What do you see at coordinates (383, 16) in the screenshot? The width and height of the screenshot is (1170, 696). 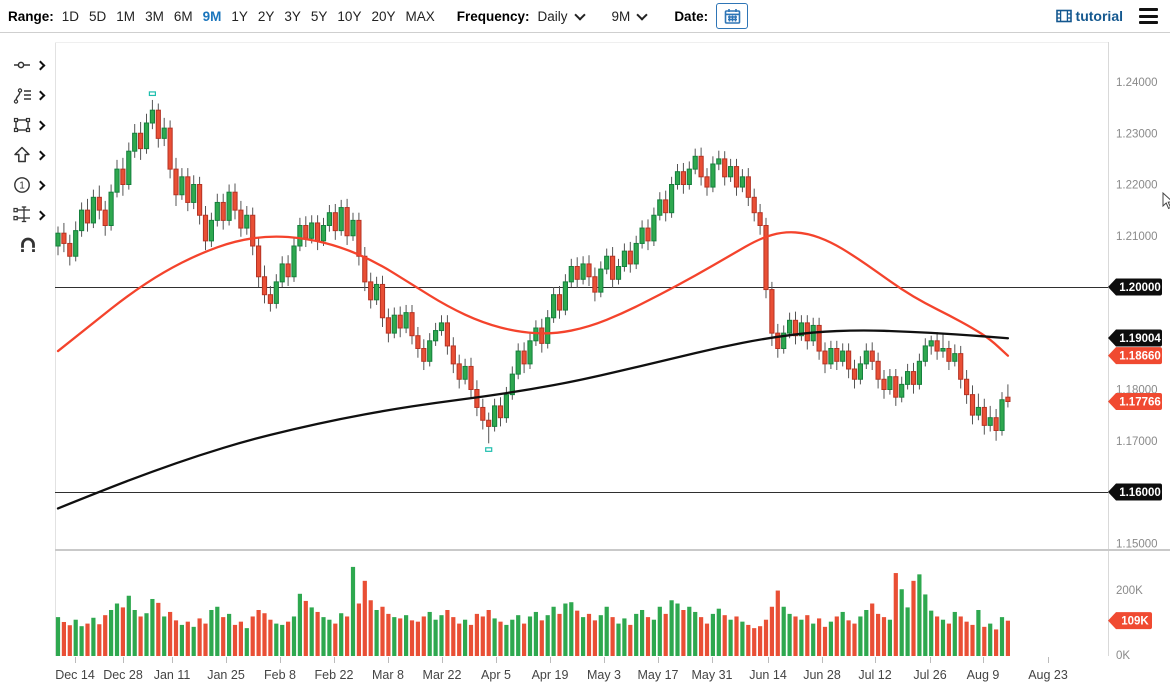 I see `range-20y: 20Y` at bounding box center [383, 16].